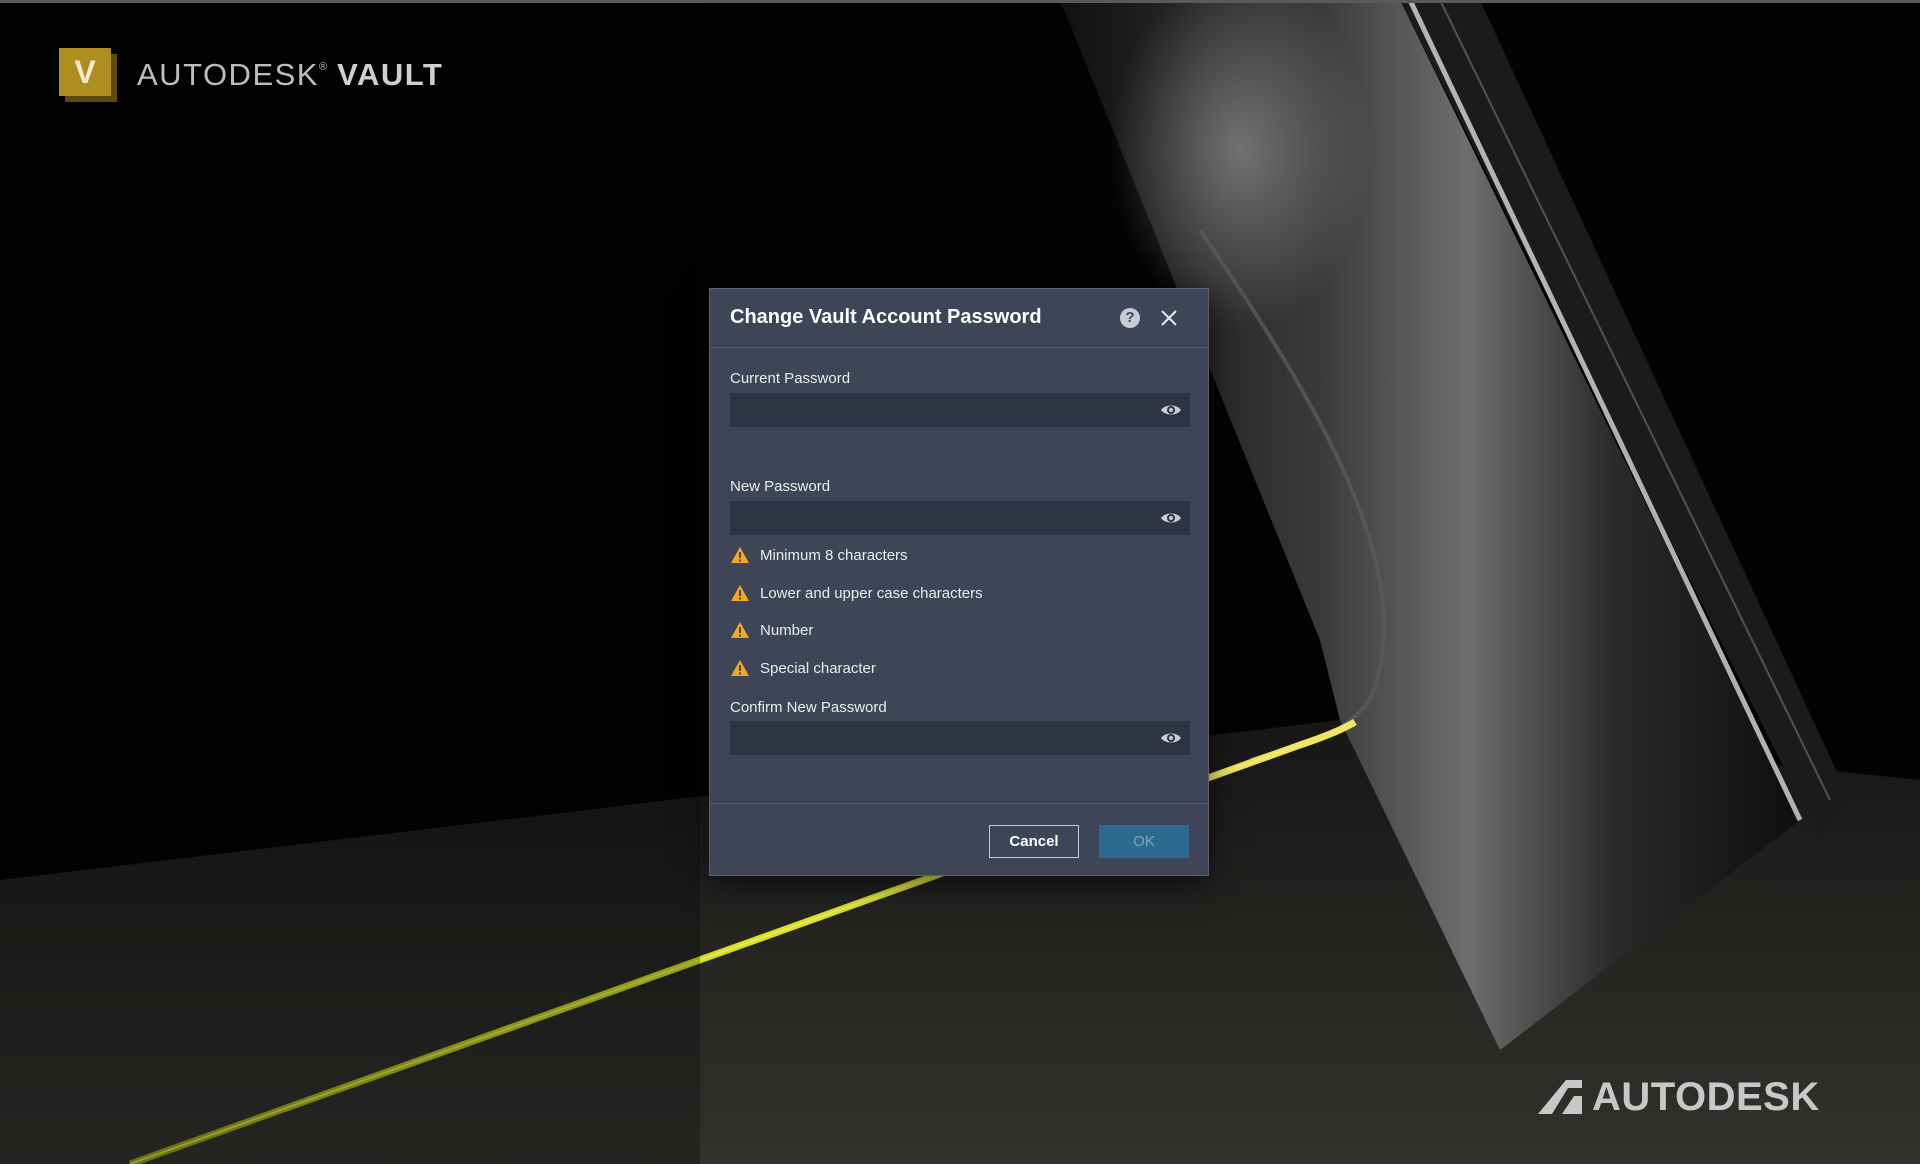 The image size is (1920, 1164). I want to click on current-password-field, so click(960, 410).